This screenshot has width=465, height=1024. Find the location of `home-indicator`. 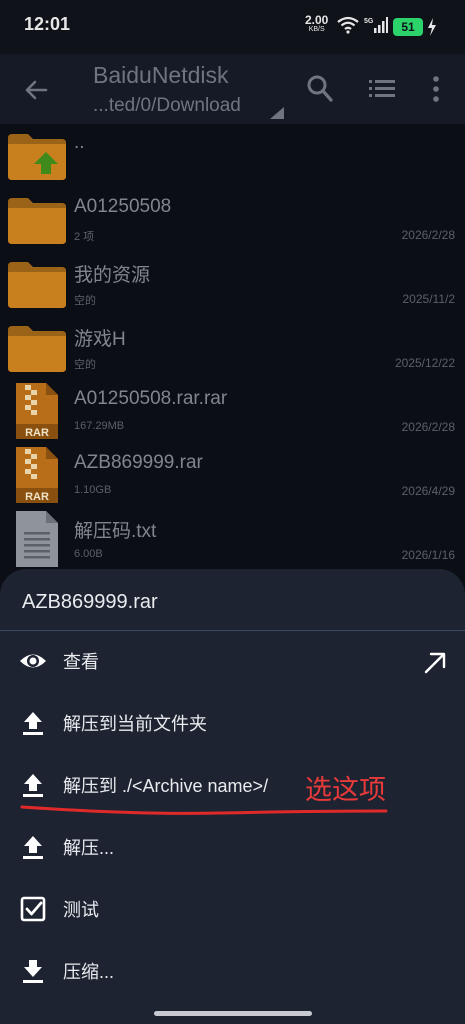

home-indicator is located at coordinates (233, 1013).